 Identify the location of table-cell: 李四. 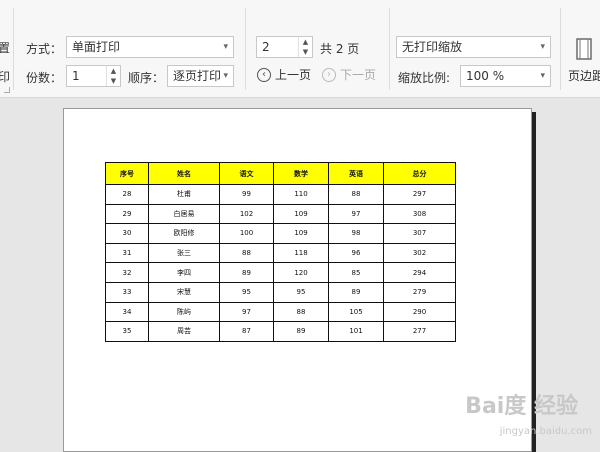
(184, 272).